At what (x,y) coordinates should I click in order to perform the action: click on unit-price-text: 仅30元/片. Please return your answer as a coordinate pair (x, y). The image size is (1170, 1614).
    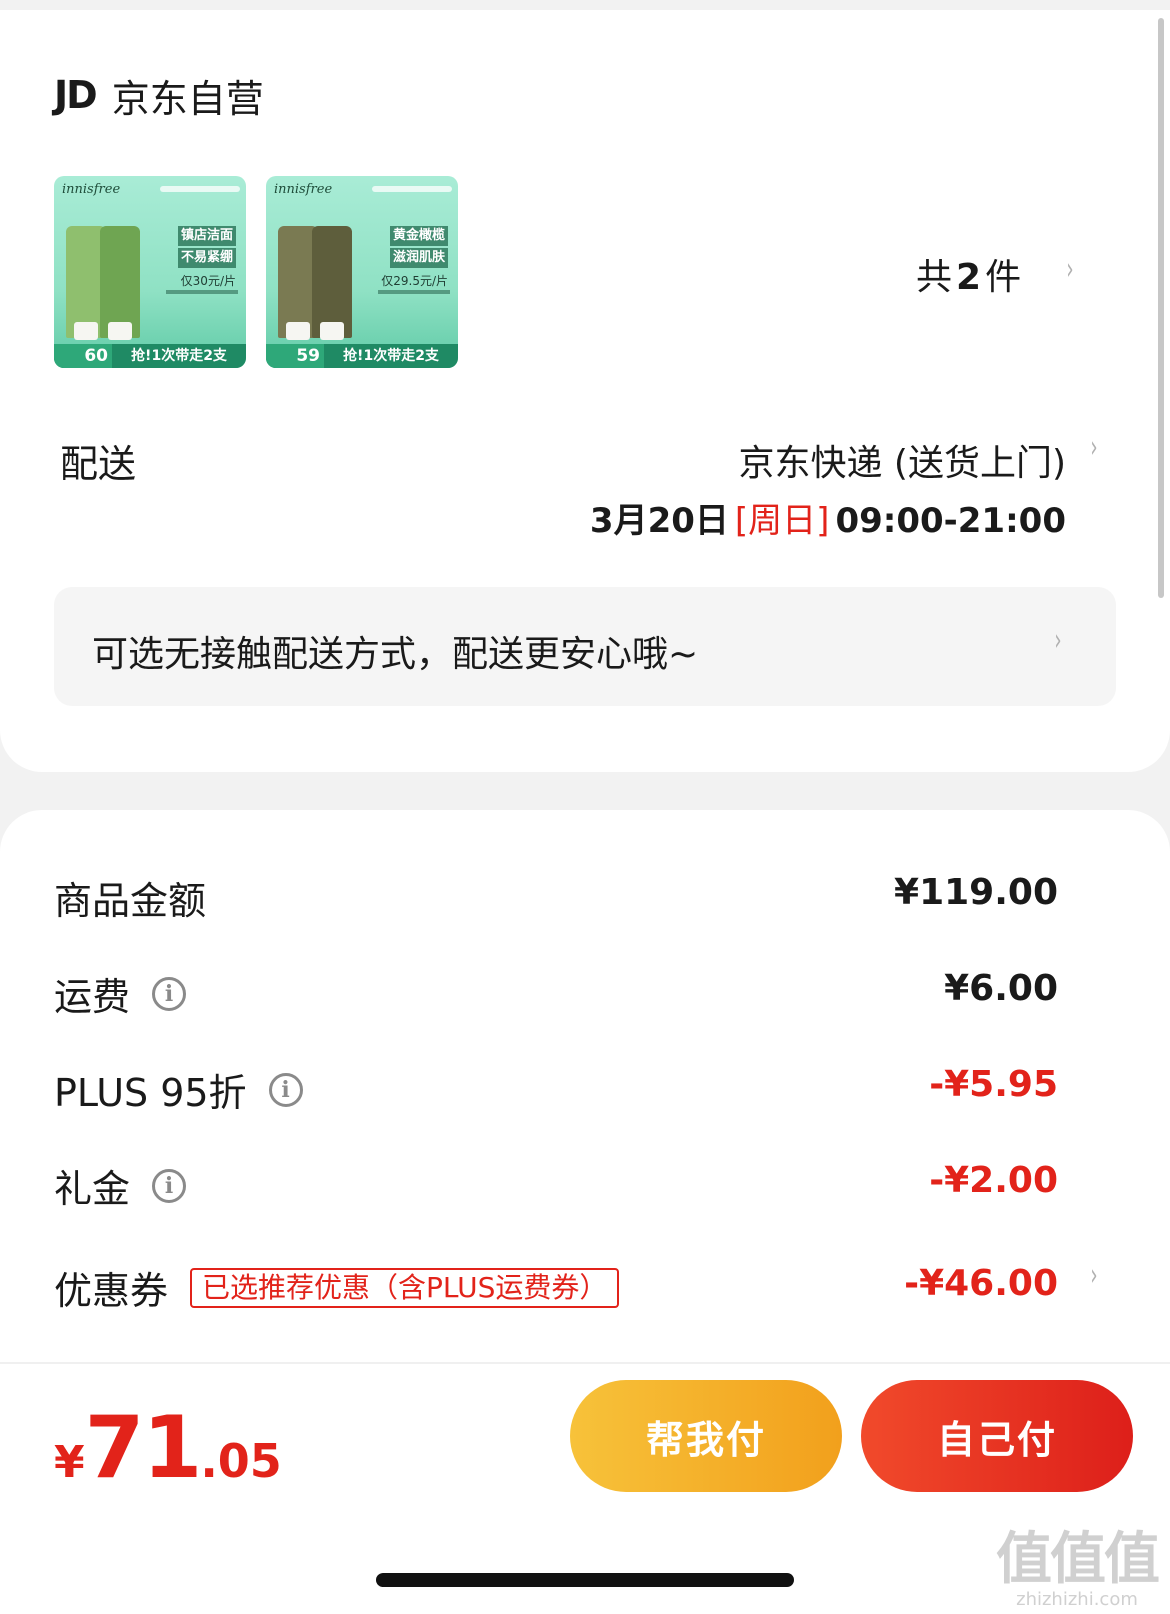
    Looking at the image, I should click on (208, 281).